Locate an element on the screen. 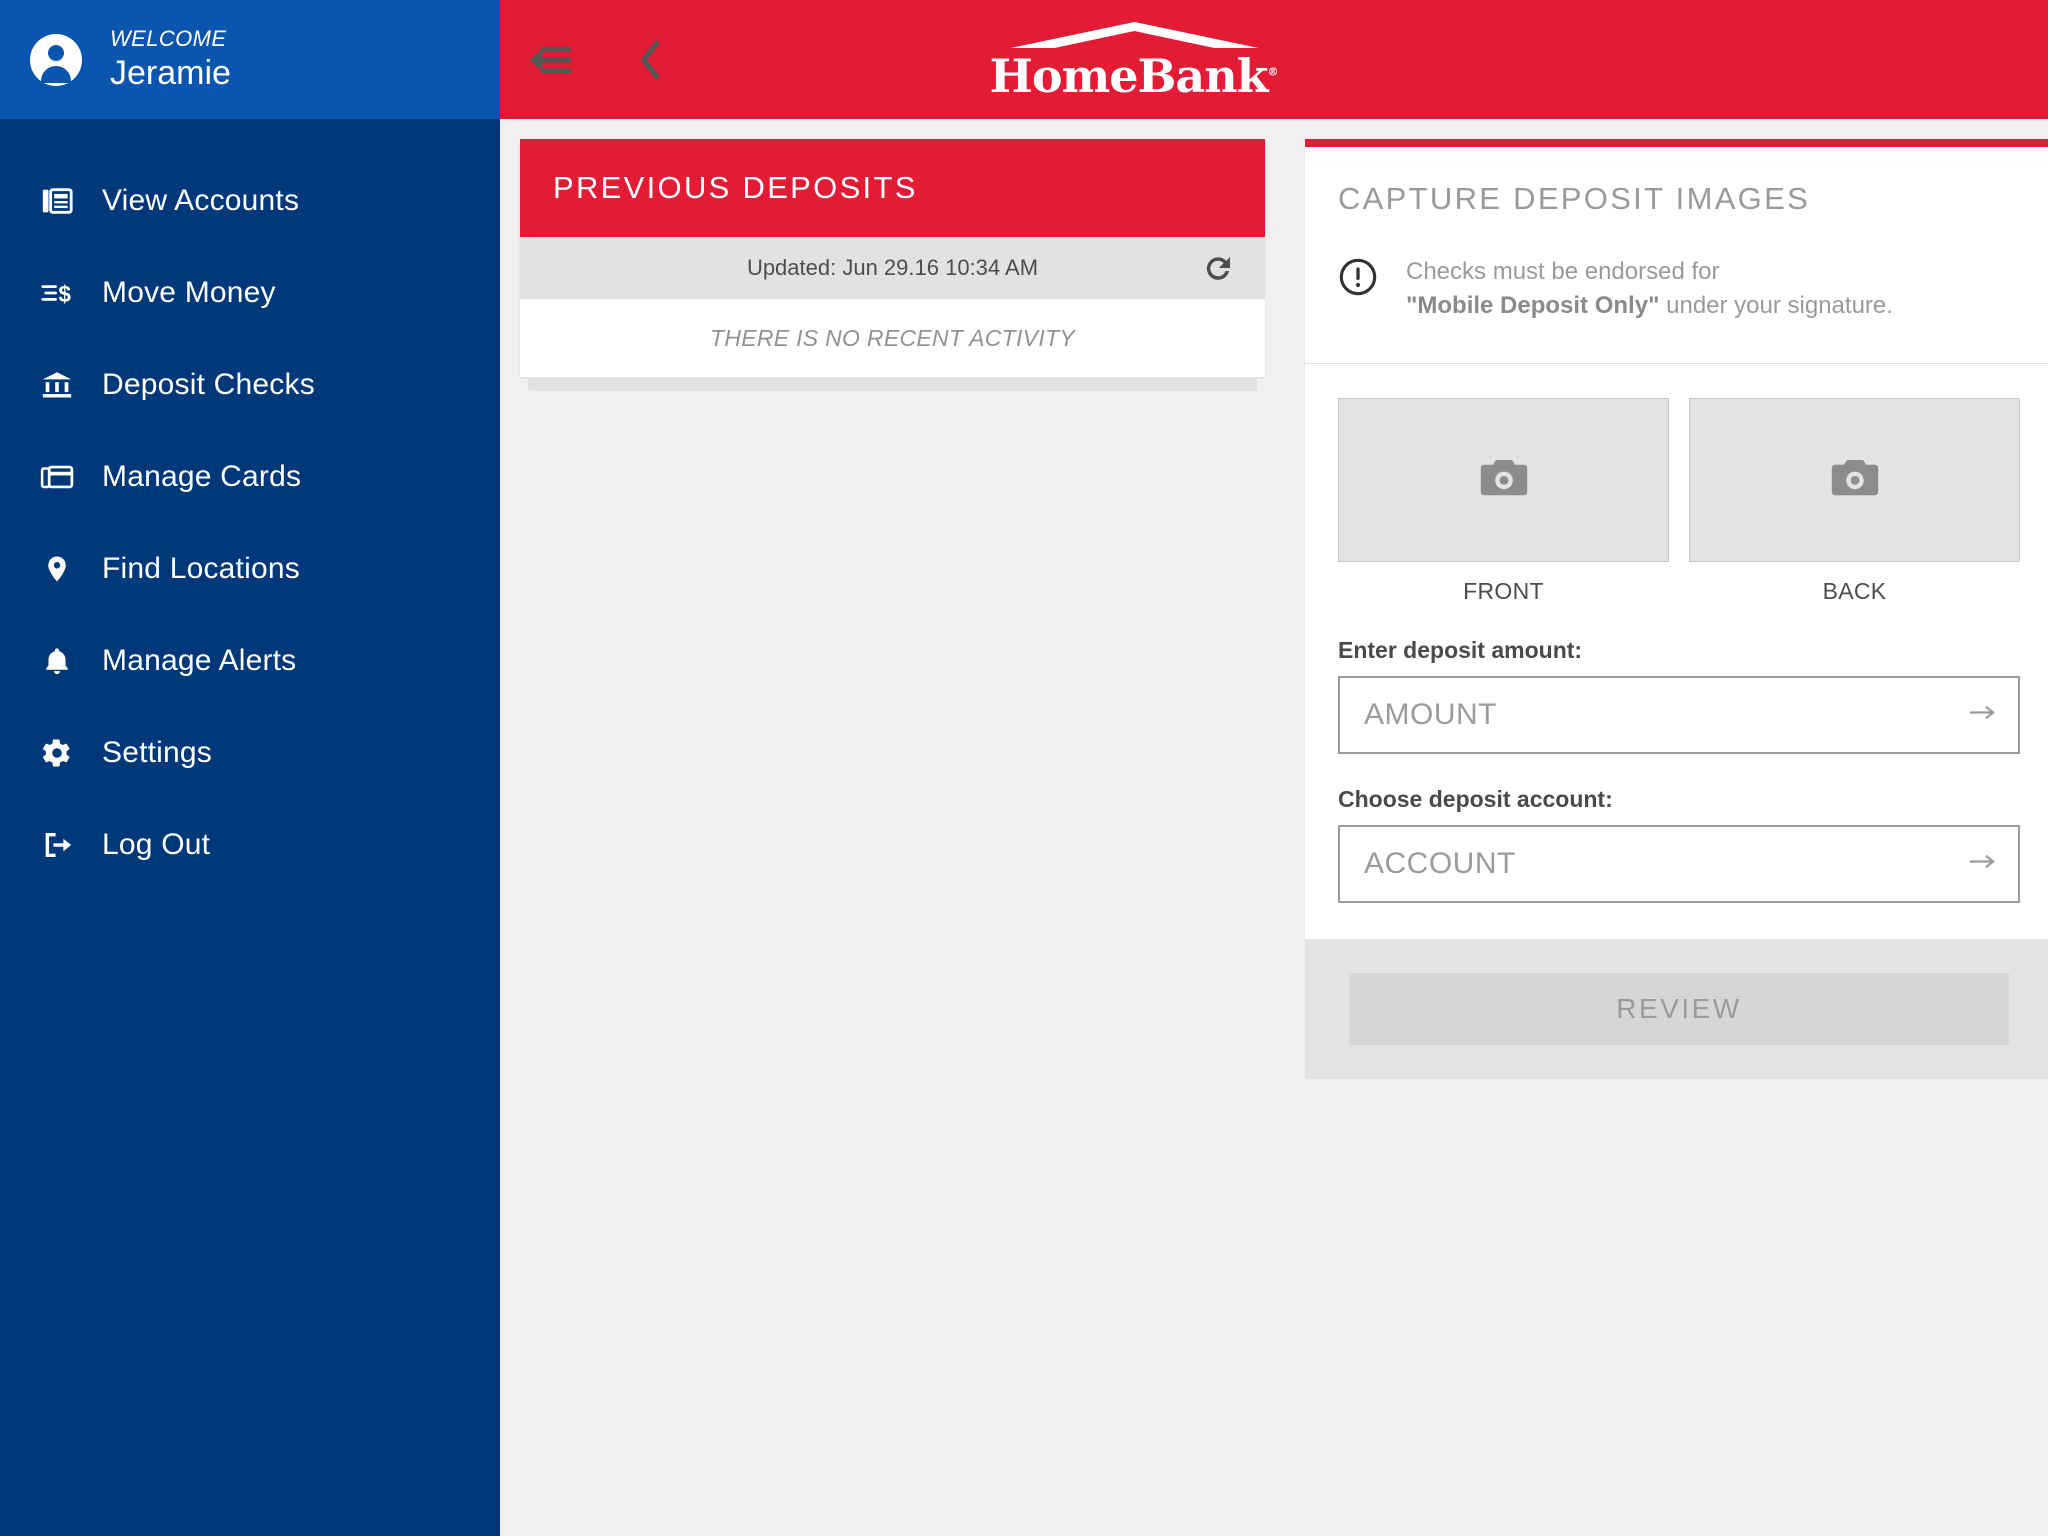 The height and width of the screenshot is (1536, 2048). welcome-text-group: WELCOME Jeramie is located at coordinates (170, 59).